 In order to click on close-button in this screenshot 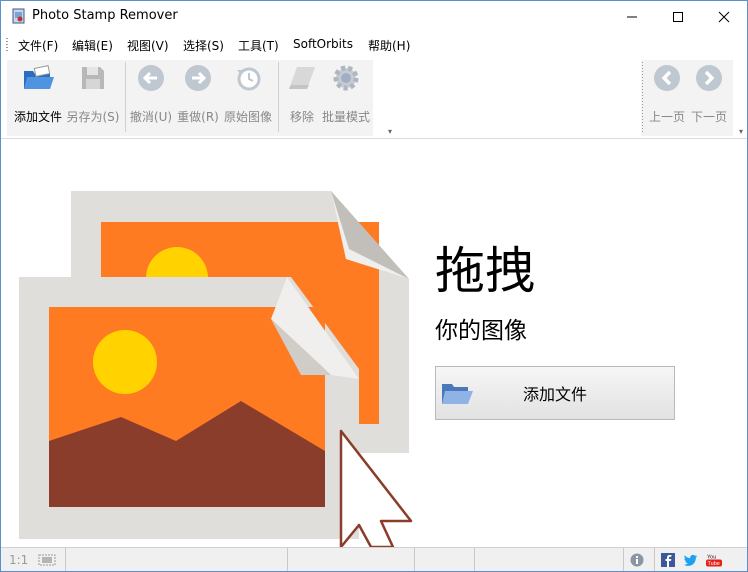, I will do `click(724, 16)`.